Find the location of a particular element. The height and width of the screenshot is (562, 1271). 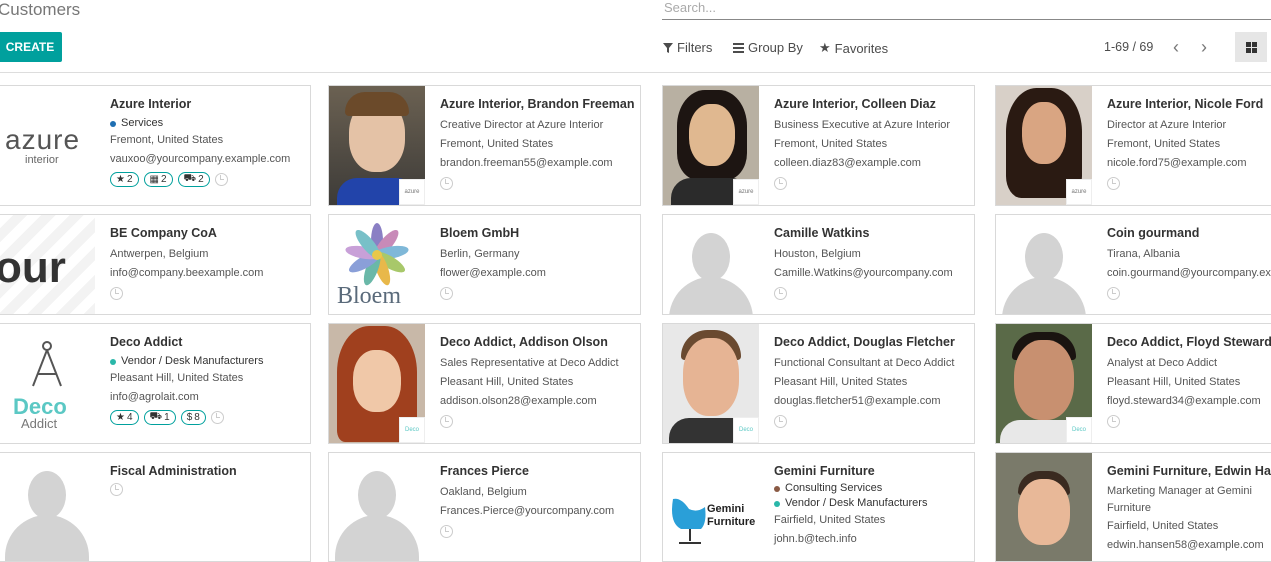

card-name: Frances Pierce is located at coordinates (484, 471).